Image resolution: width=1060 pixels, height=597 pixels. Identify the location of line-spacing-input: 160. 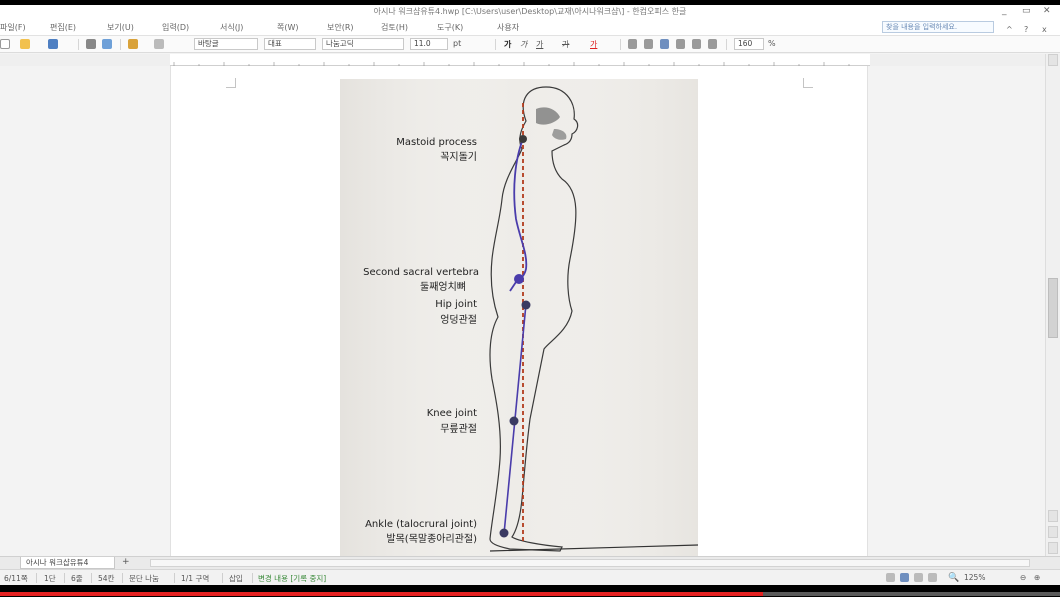
(749, 44).